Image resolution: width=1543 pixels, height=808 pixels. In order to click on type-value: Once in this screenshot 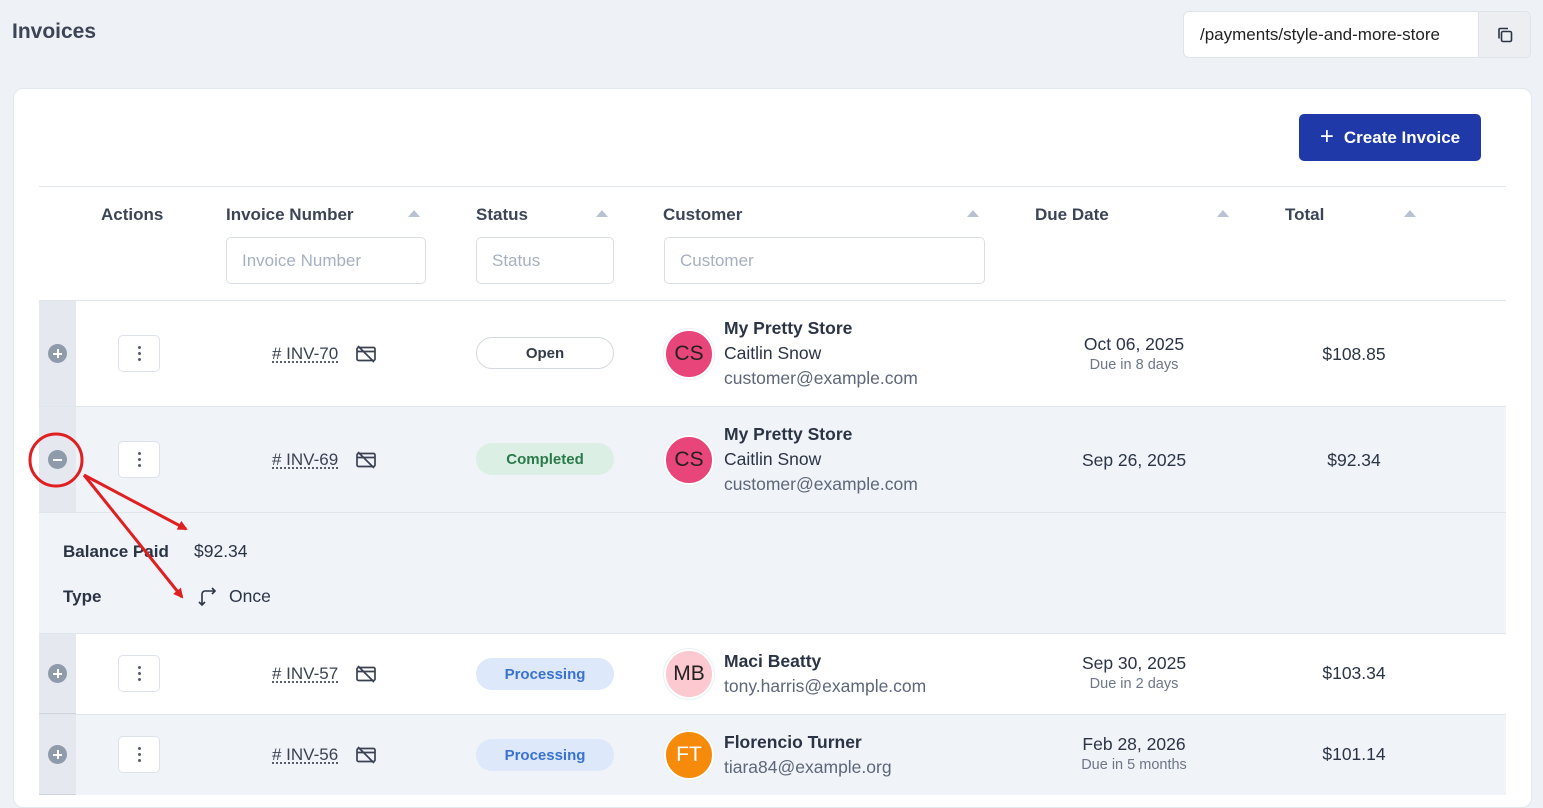, I will do `click(250, 596)`.